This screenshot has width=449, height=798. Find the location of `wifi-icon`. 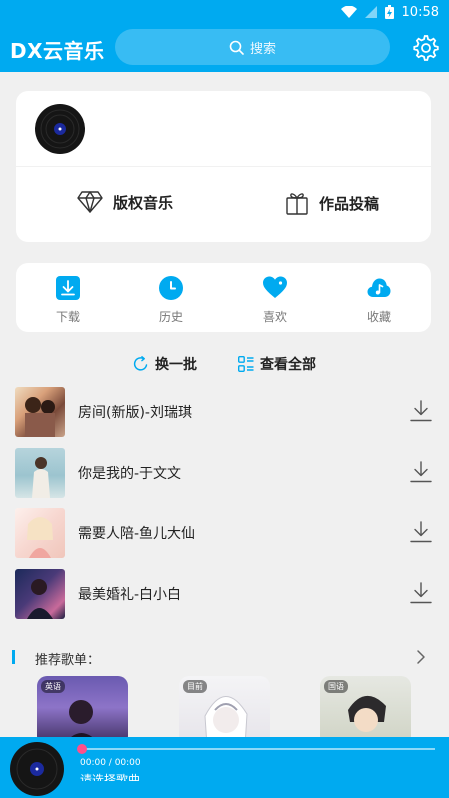

wifi-icon is located at coordinates (348, 12).